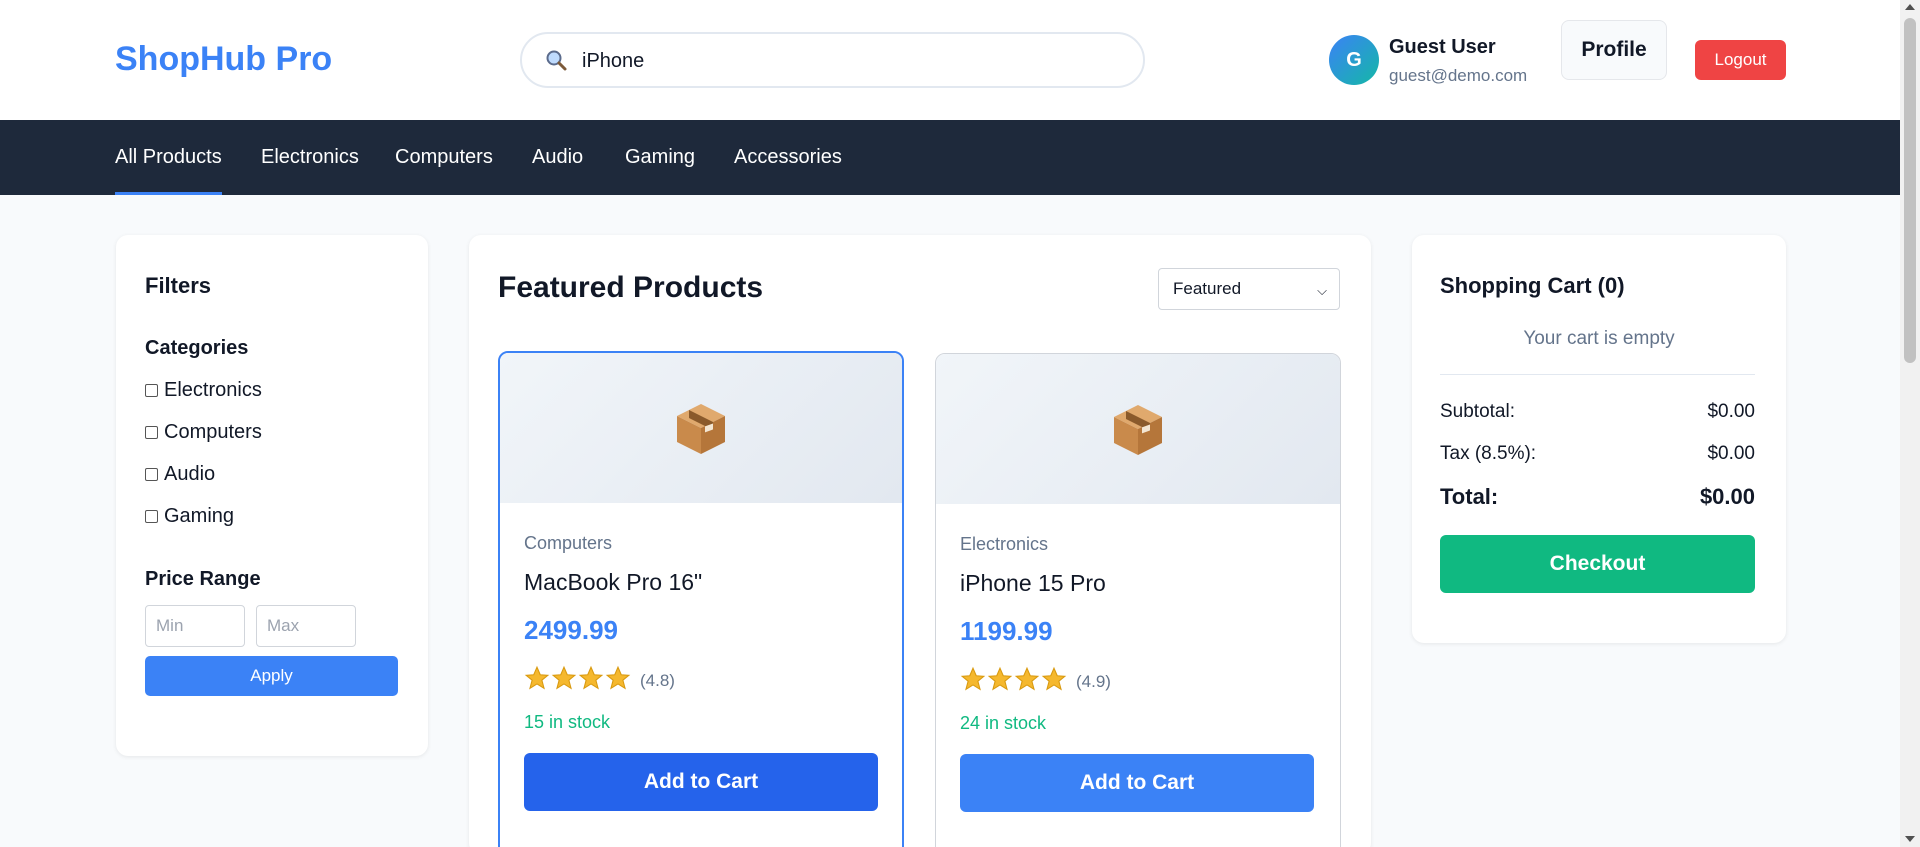  What do you see at coordinates (1093, 681) in the screenshot?
I see `product-rating: (4.9)` at bounding box center [1093, 681].